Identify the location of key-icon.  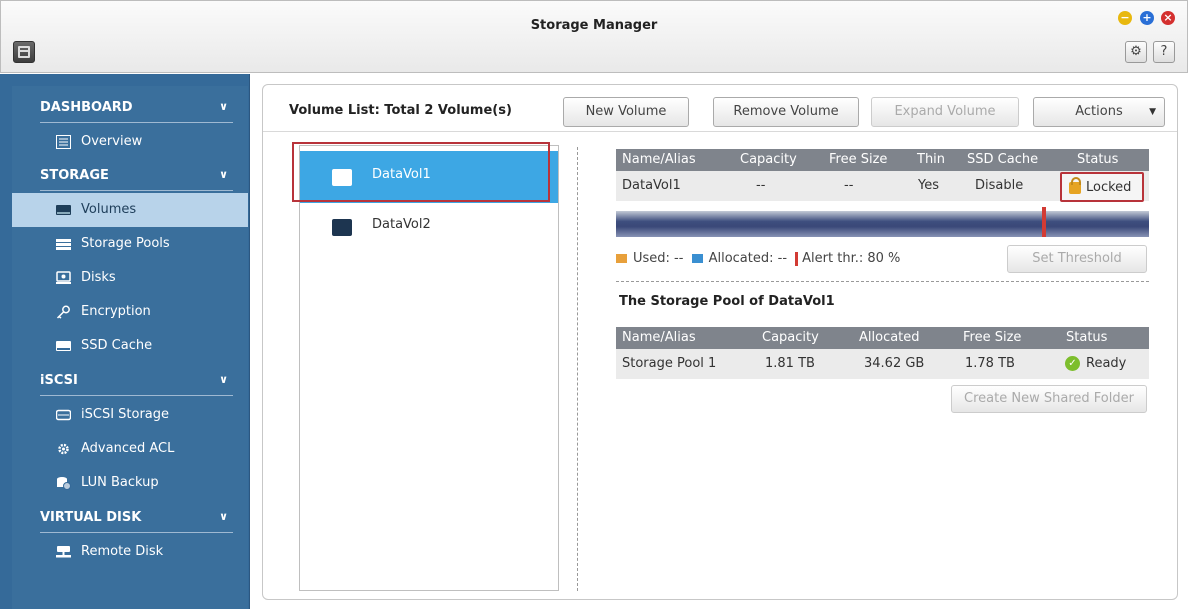
(63, 312).